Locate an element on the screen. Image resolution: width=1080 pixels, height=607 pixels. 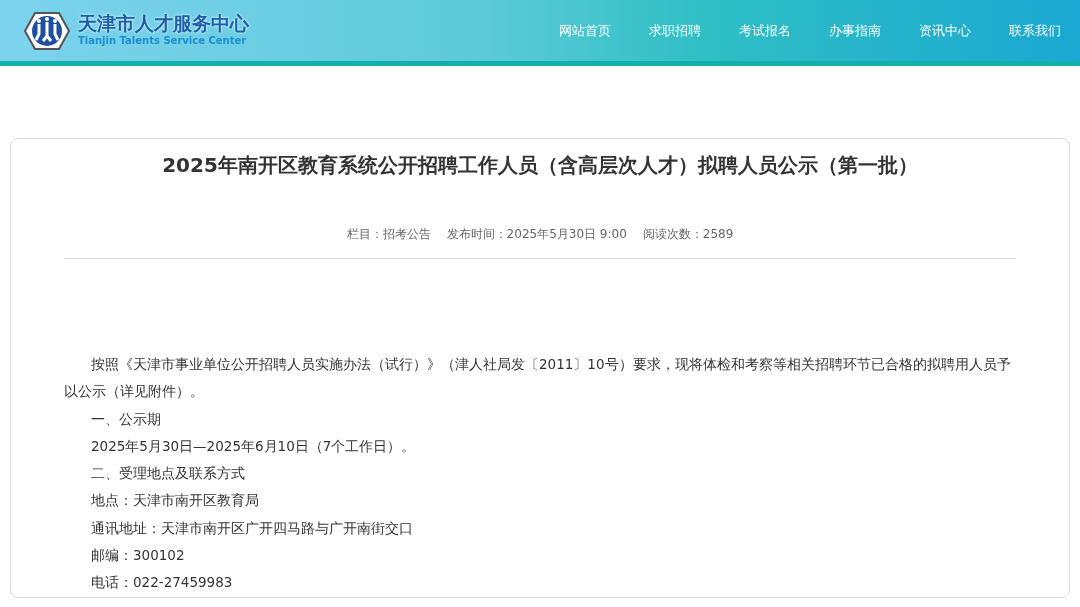
meta-info: 发布时间：2025年5月30日 9:00 is located at coordinates (536, 234).